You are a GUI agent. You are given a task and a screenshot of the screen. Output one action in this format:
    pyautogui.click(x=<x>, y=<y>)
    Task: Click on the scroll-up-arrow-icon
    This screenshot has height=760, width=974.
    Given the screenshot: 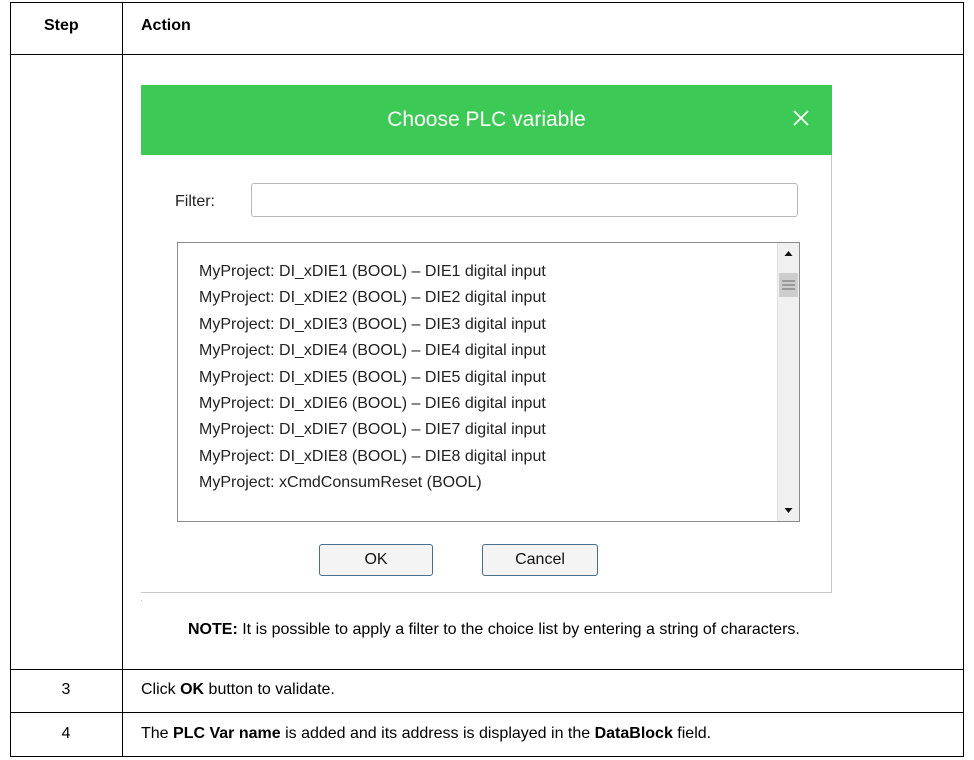 What is the action you would take?
    pyautogui.click(x=788, y=254)
    